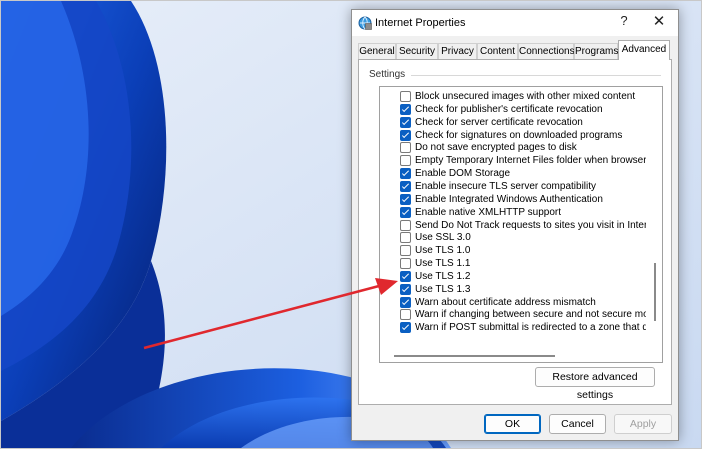 The width and height of the screenshot is (702, 449). Describe the element at coordinates (515, 23) in the screenshot. I see `title-bar: Internet Properties ? ✕` at that location.